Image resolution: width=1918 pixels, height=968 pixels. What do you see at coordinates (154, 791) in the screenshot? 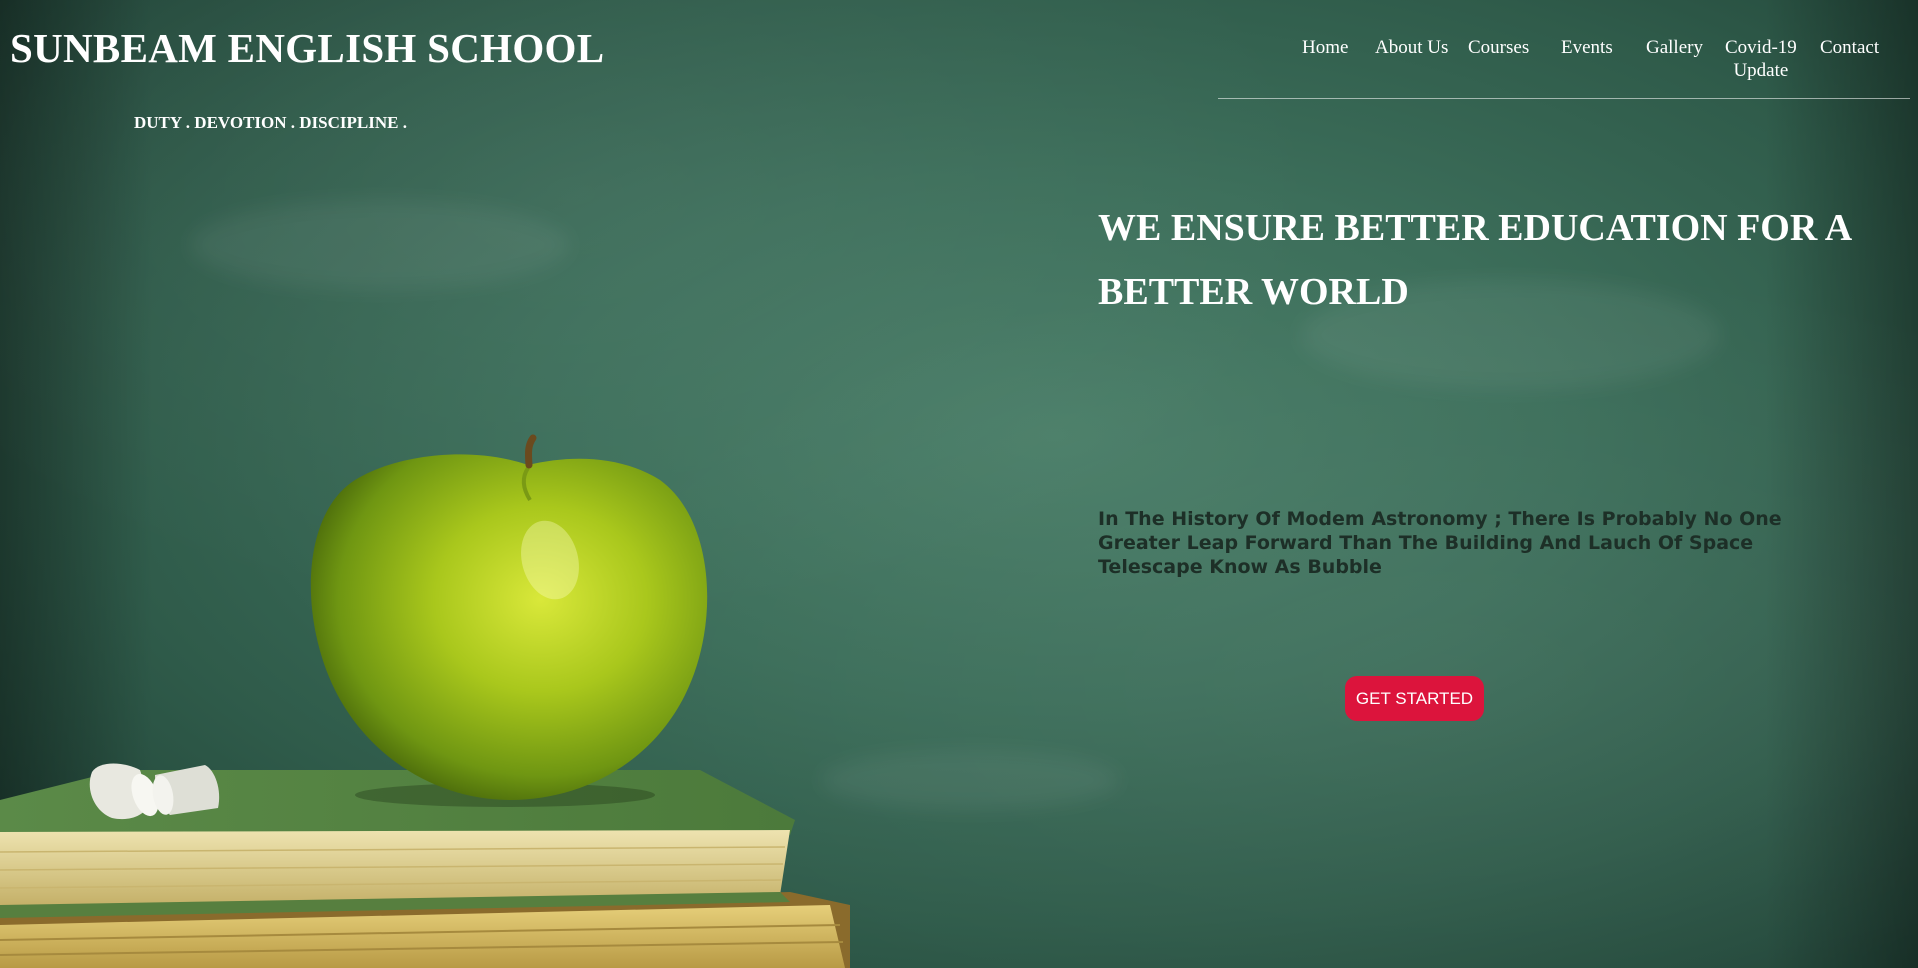
I see `chalk-pieces` at bounding box center [154, 791].